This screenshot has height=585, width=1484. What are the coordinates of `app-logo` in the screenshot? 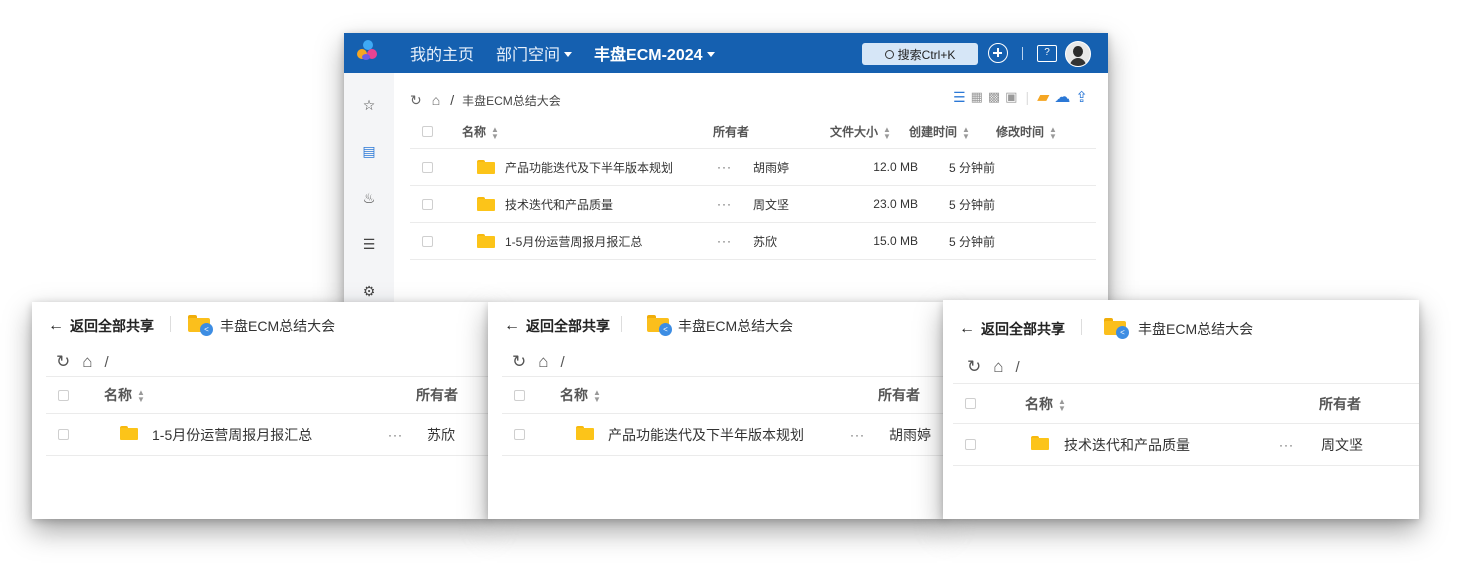 It's located at (367, 53).